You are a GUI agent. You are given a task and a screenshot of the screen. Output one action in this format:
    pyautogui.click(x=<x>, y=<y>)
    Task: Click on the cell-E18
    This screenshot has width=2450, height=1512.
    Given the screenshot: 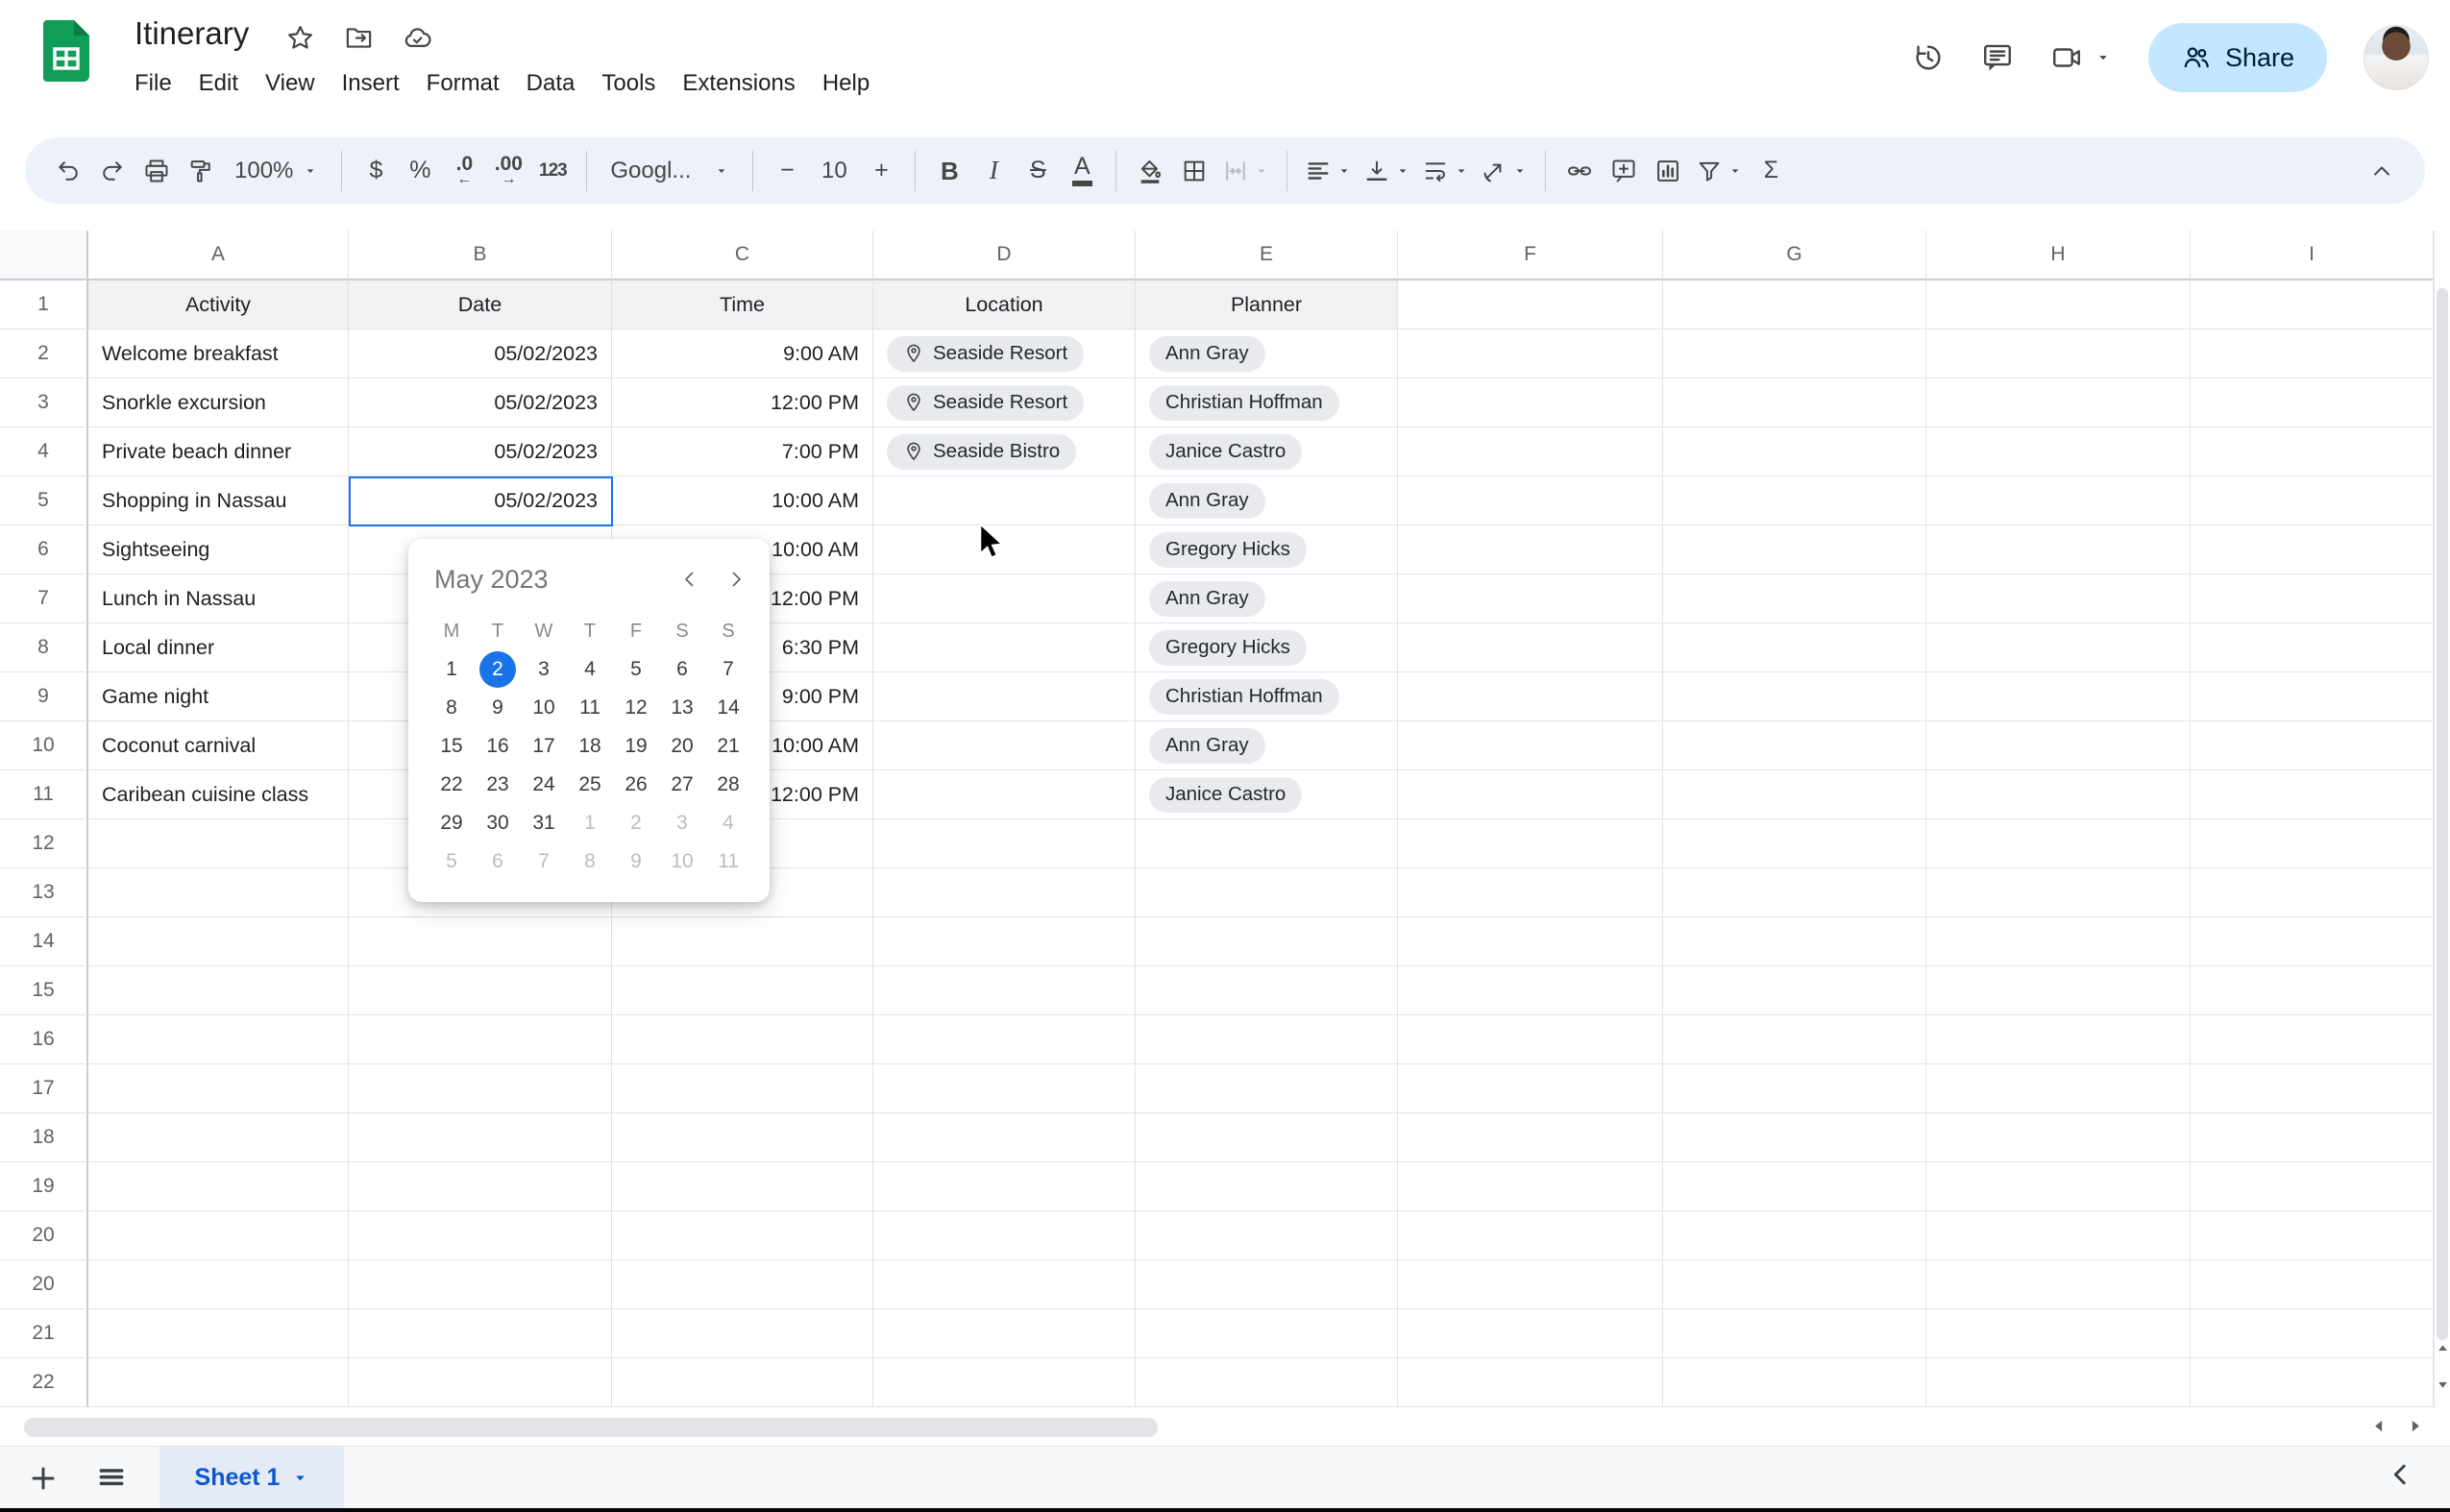 What is the action you would take?
    pyautogui.click(x=1267, y=1137)
    